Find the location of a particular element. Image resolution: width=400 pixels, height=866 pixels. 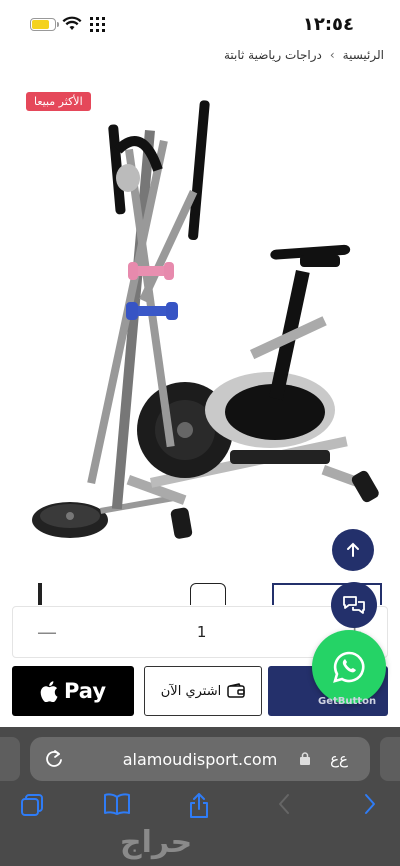

apple-pay-button: Pay is located at coordinates (73, 691).